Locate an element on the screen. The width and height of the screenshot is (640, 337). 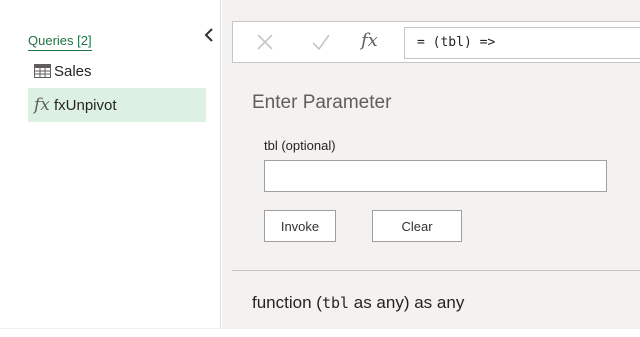
query-item-label: fxUnpivot is located at coordinates (85, 105).